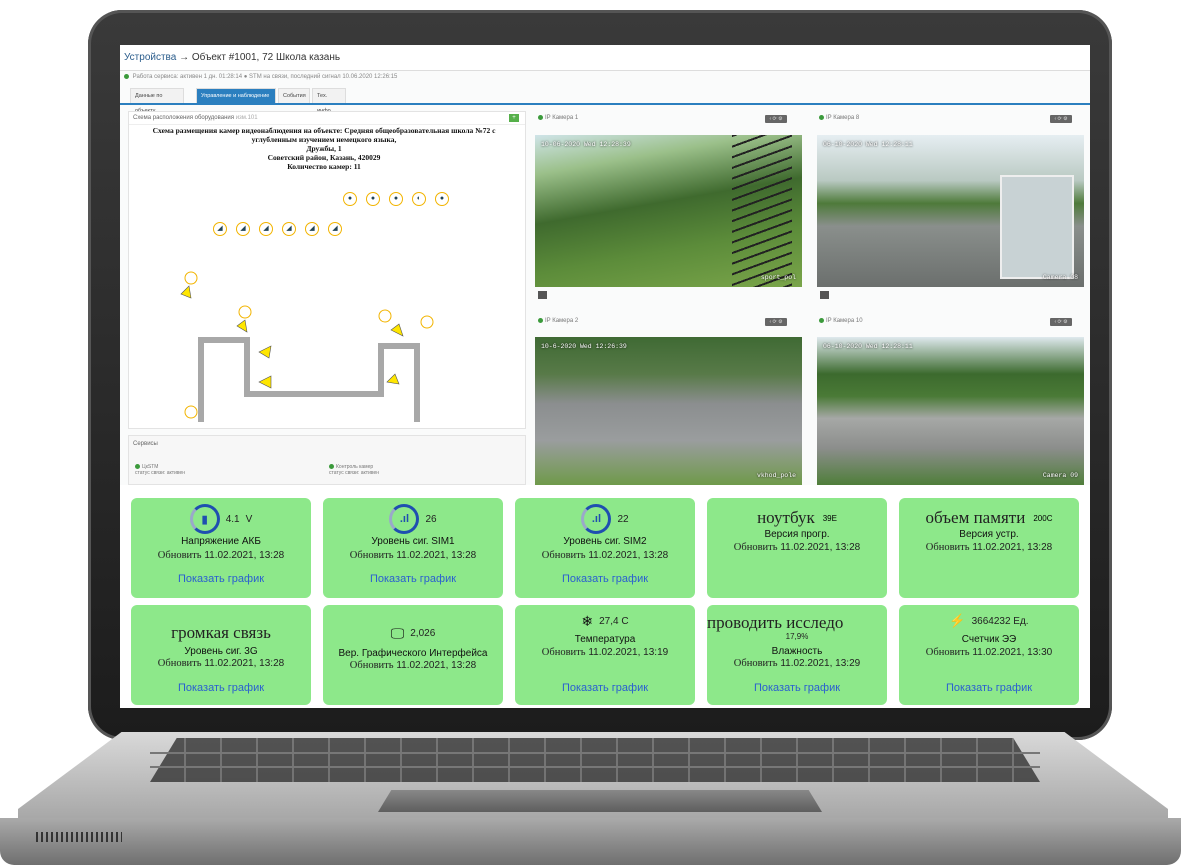 The image size is (1181, 865). I want to click on card-value: 3664232 Ед., so click(1000, 621).